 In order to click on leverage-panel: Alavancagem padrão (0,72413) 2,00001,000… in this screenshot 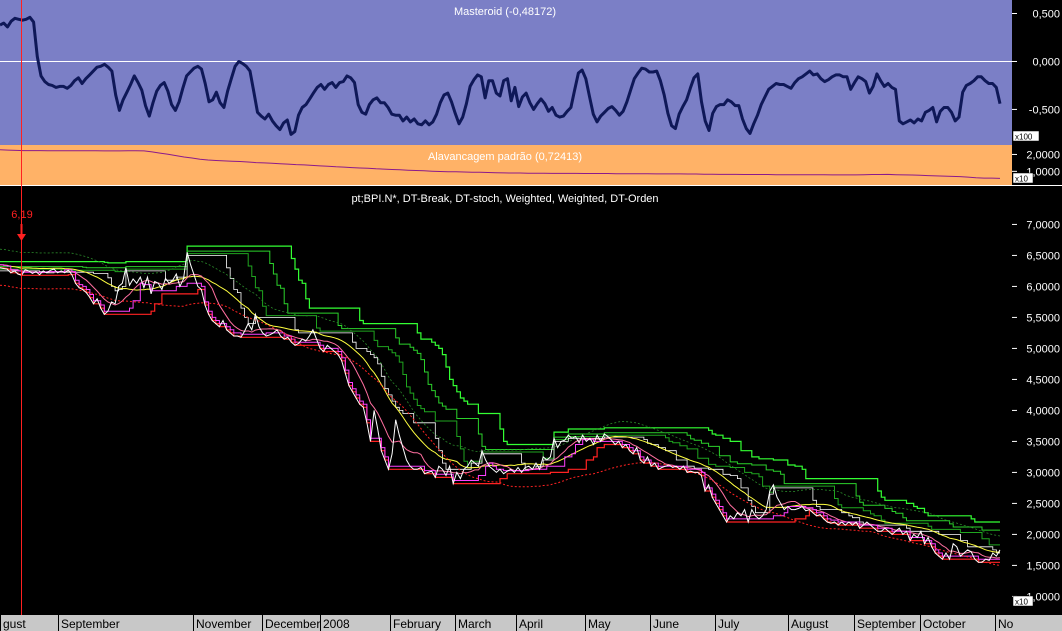, I will do `click(530, 165)`.